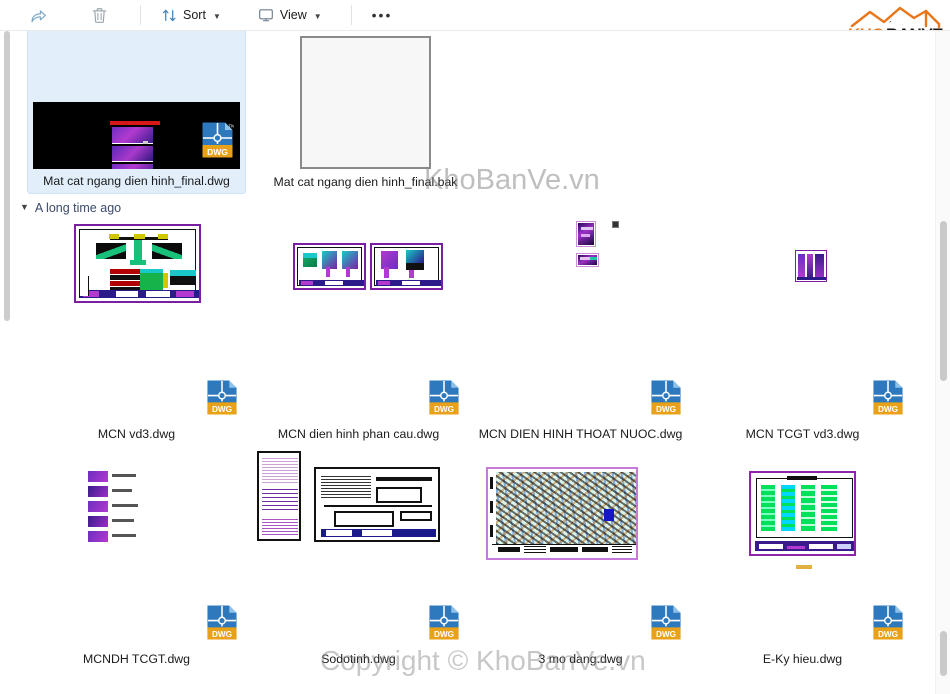 This screenshot has width=950, height=694. What do you see at coordinates (802, 434) in the screenshot?
I see `file-label: MCN TCGT vd3.dwg` at bounding box center [802, 434].